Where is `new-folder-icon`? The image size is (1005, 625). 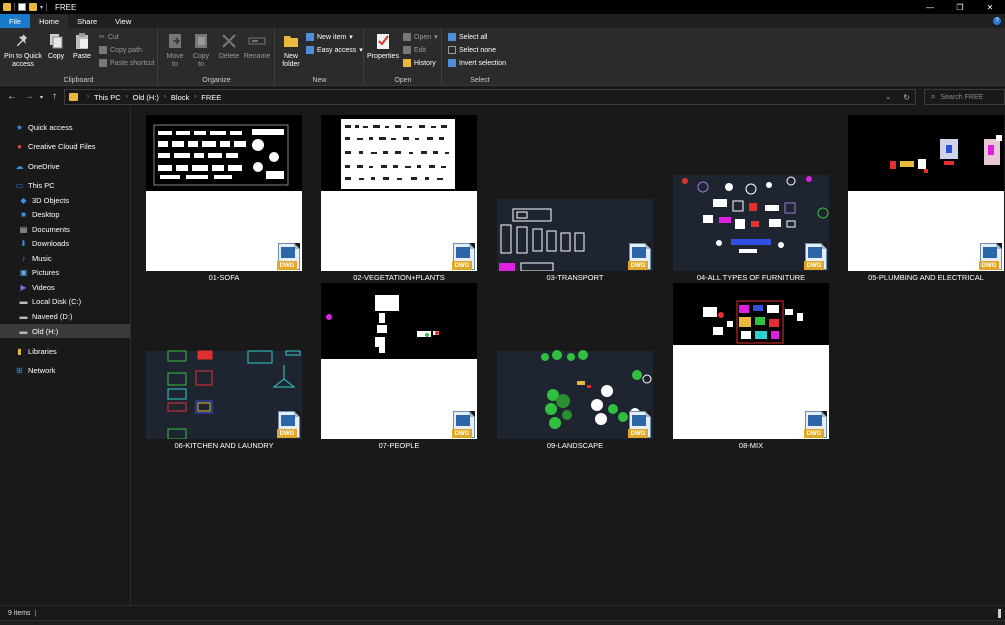 new-folder-icon is located at coordinates (33, 7).